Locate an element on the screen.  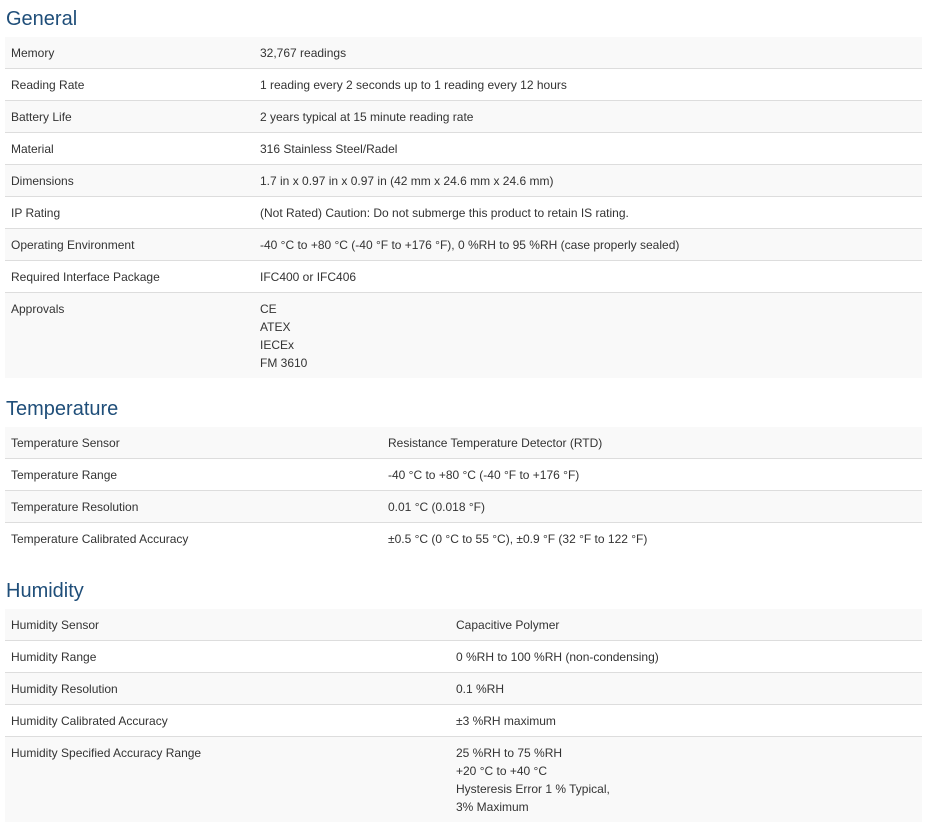
spec-value: 316 Stainless Steel/Radel is located at coordinates (588, 148).